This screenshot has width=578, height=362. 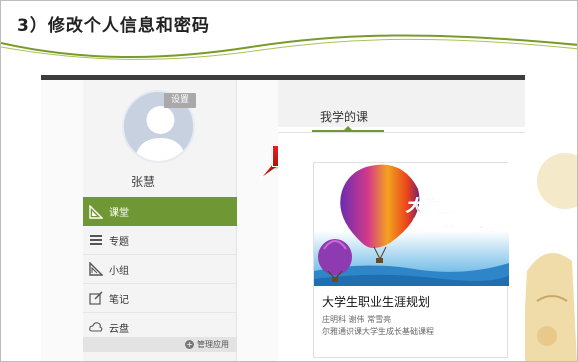 I want to click on banner-line1: 大学生, so click(x=431, y=205).